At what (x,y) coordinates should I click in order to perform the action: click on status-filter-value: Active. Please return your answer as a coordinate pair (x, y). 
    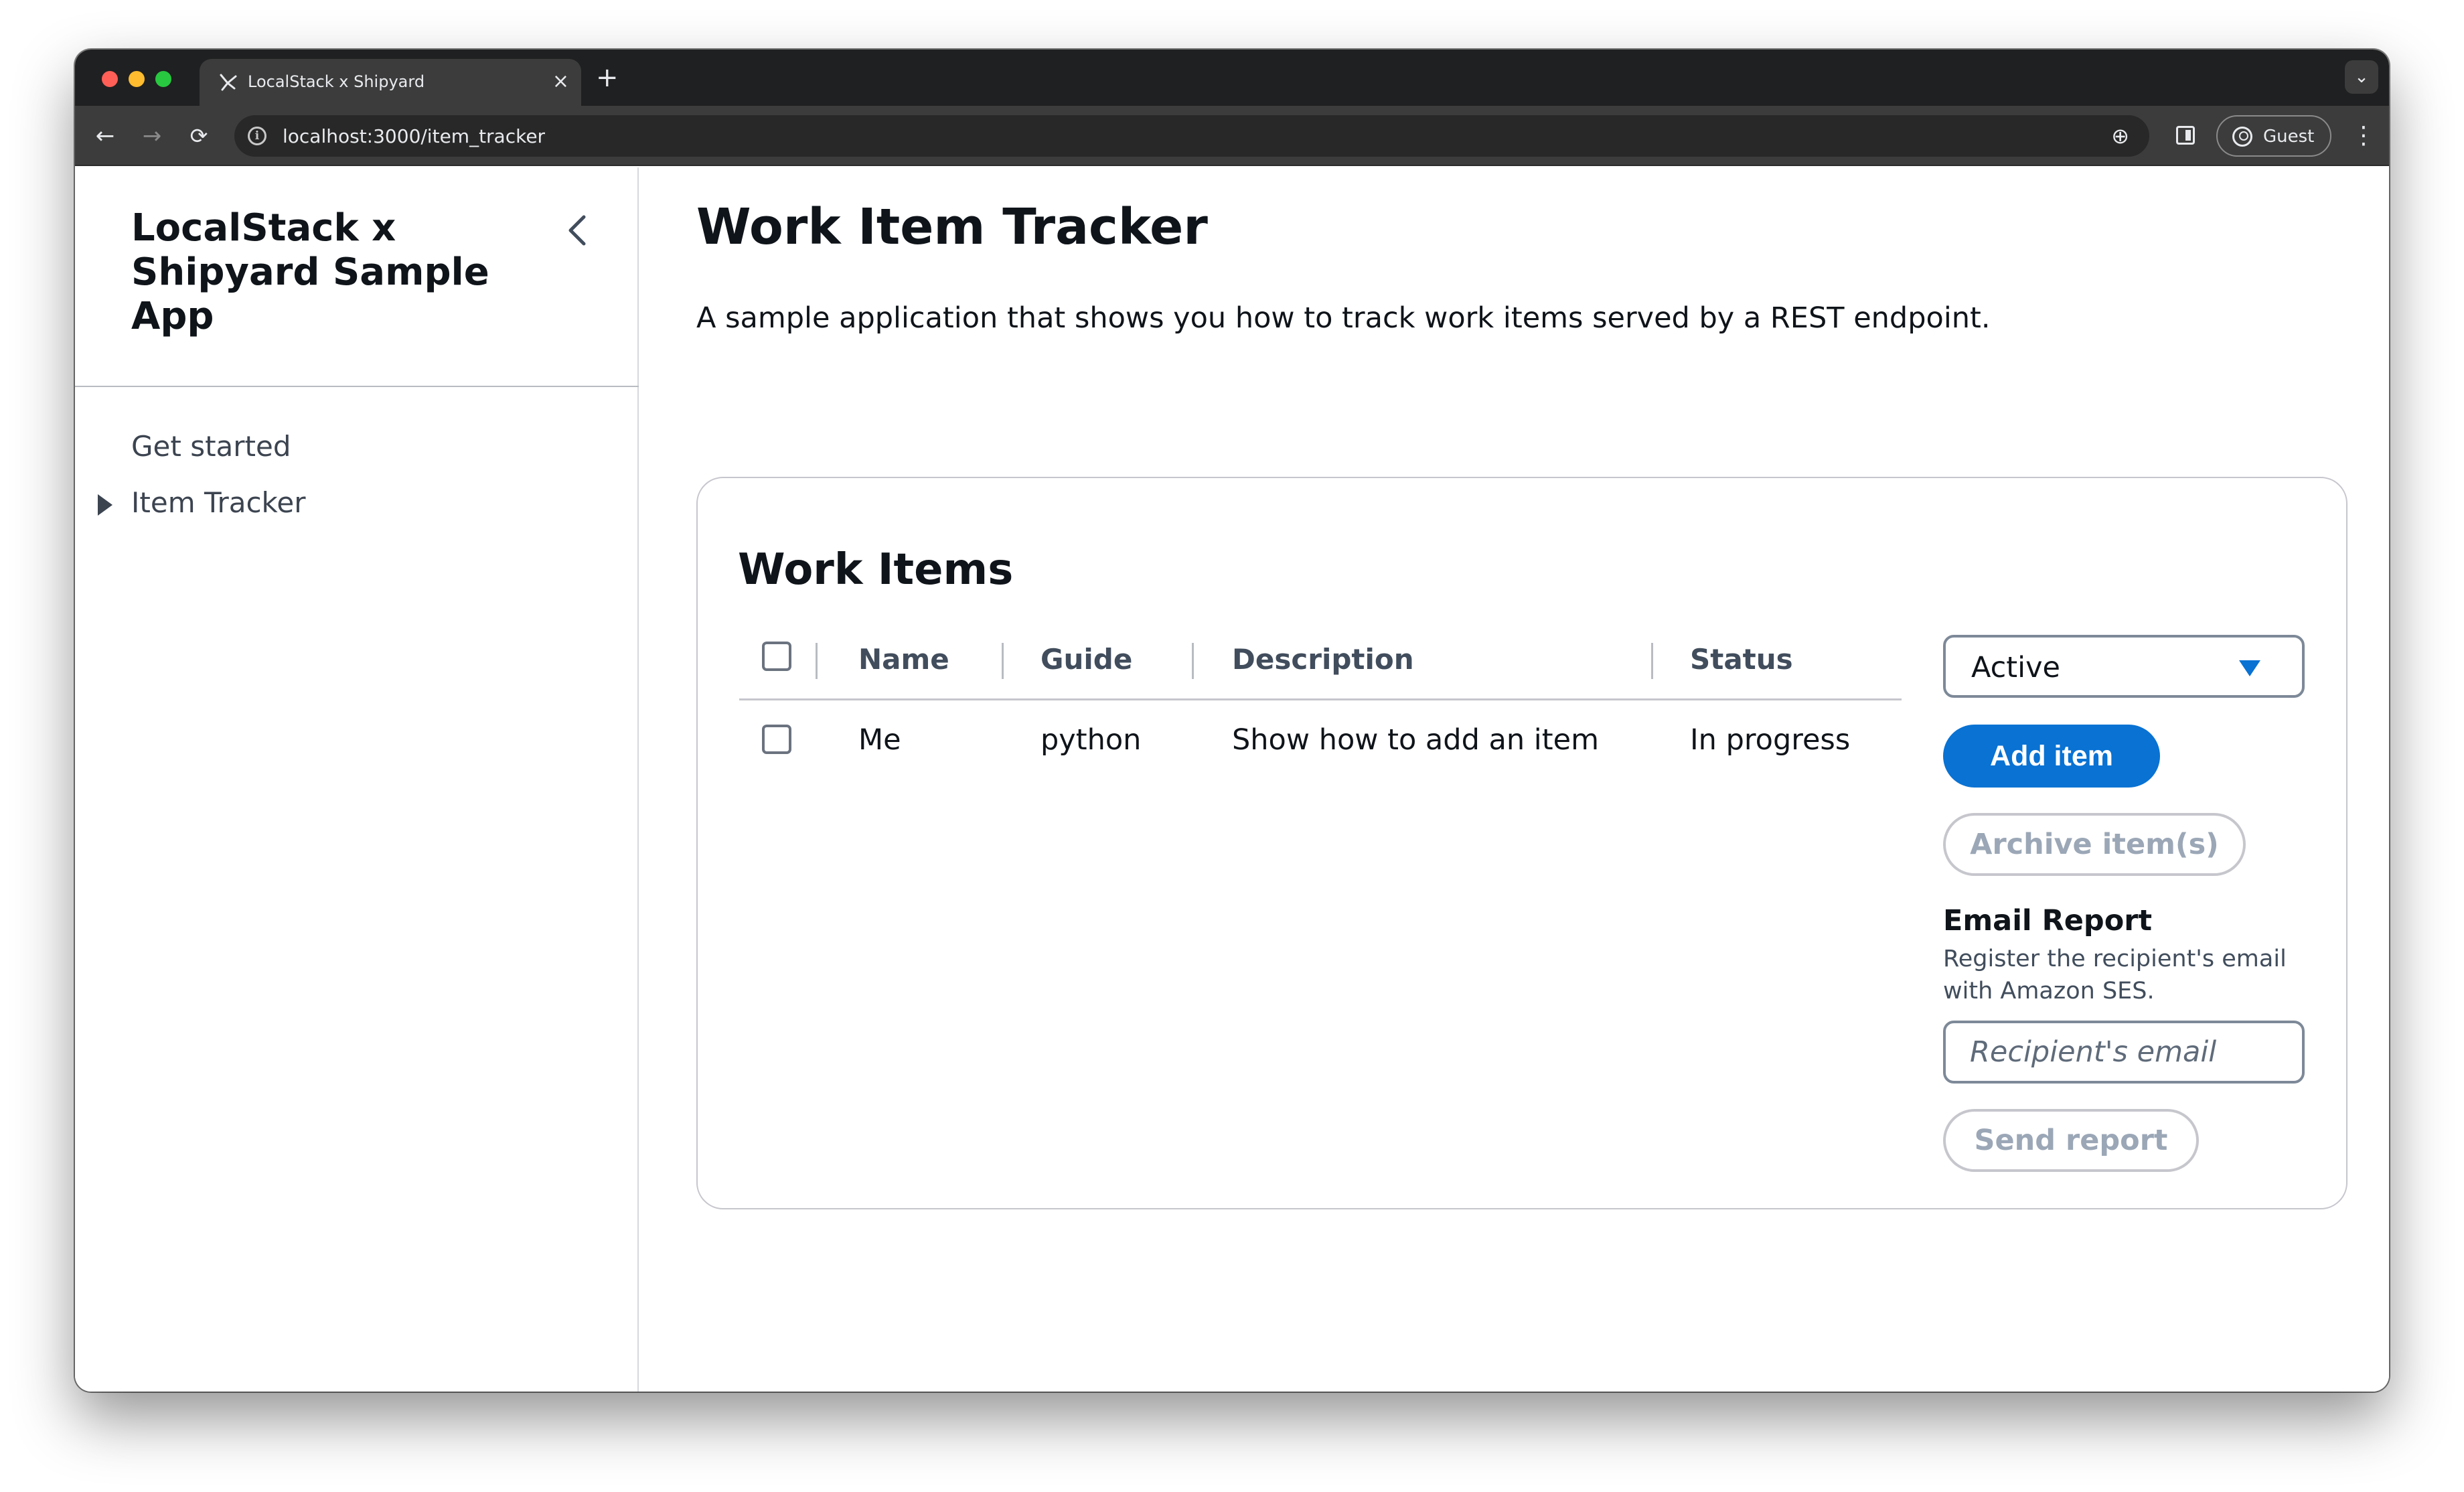
    Looking at the image, I should click on (2016, 667).